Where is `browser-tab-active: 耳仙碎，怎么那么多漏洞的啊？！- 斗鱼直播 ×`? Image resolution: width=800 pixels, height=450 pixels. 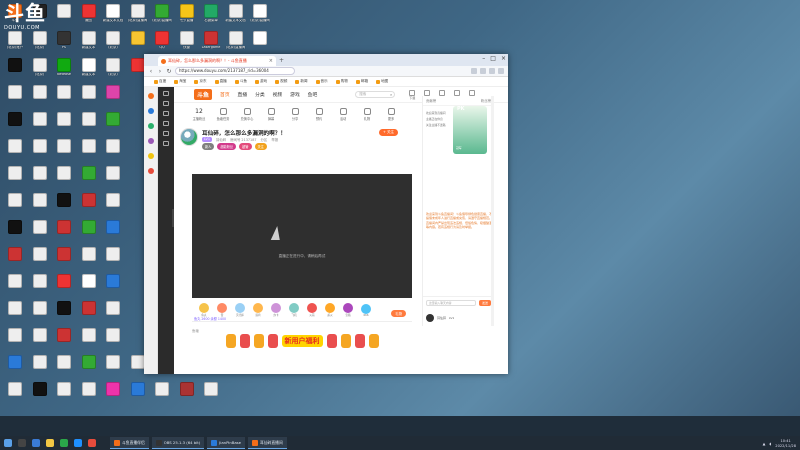
browser-tab-active: 耳仙碎，怎么那么多漏洞的啊？！- 斗鱼直播 × is located at coordinates (217, 61).